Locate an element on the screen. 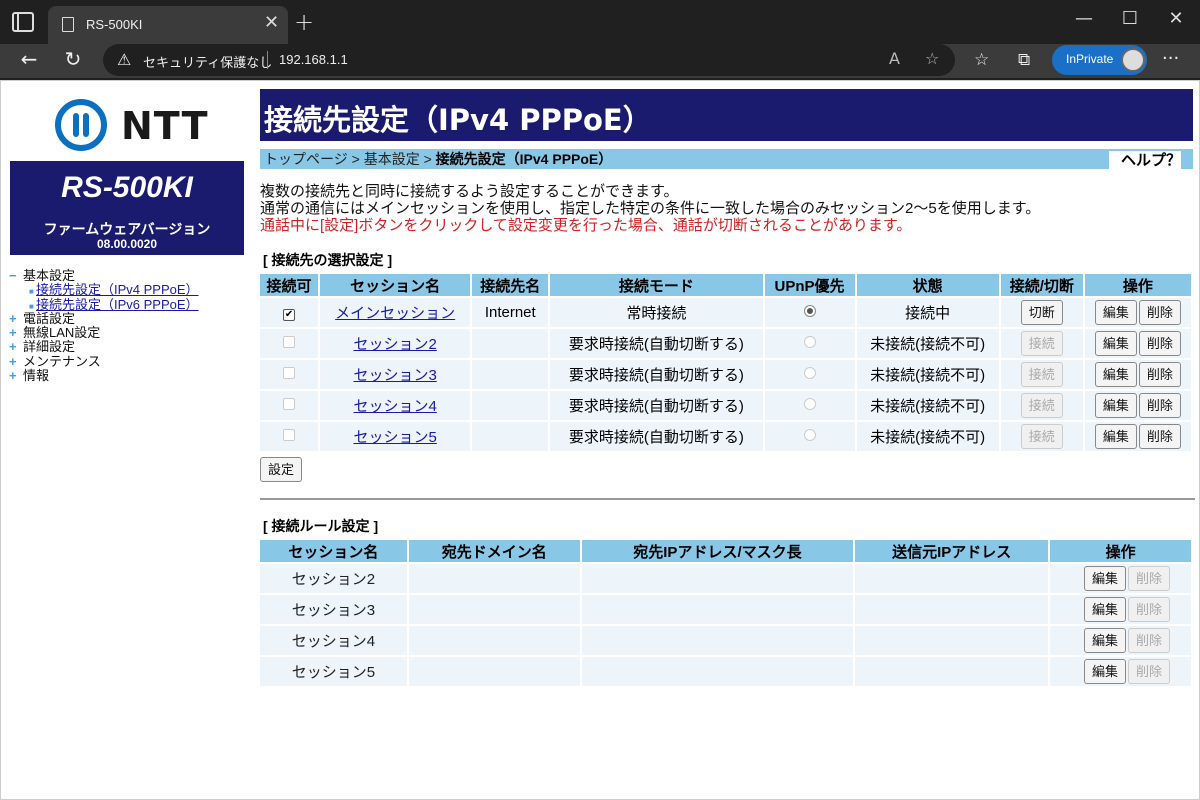 This screenshot has width=1200, height=800. inprivate-button: InPrivate is located at coordinates (1099, 60).